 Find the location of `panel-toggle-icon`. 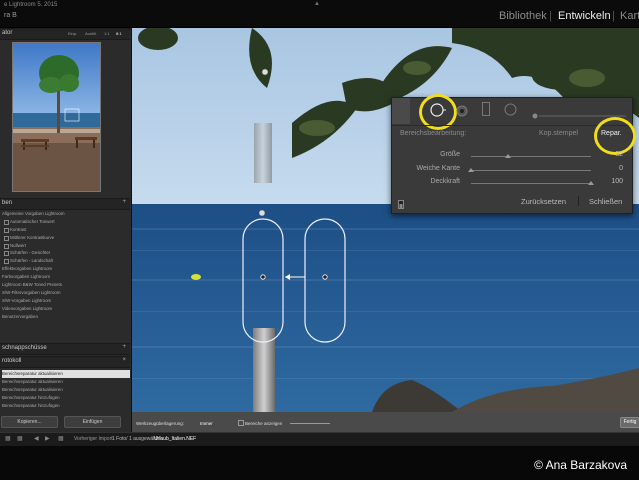

panel-toggle-icon is located at coordinates (401, 202).